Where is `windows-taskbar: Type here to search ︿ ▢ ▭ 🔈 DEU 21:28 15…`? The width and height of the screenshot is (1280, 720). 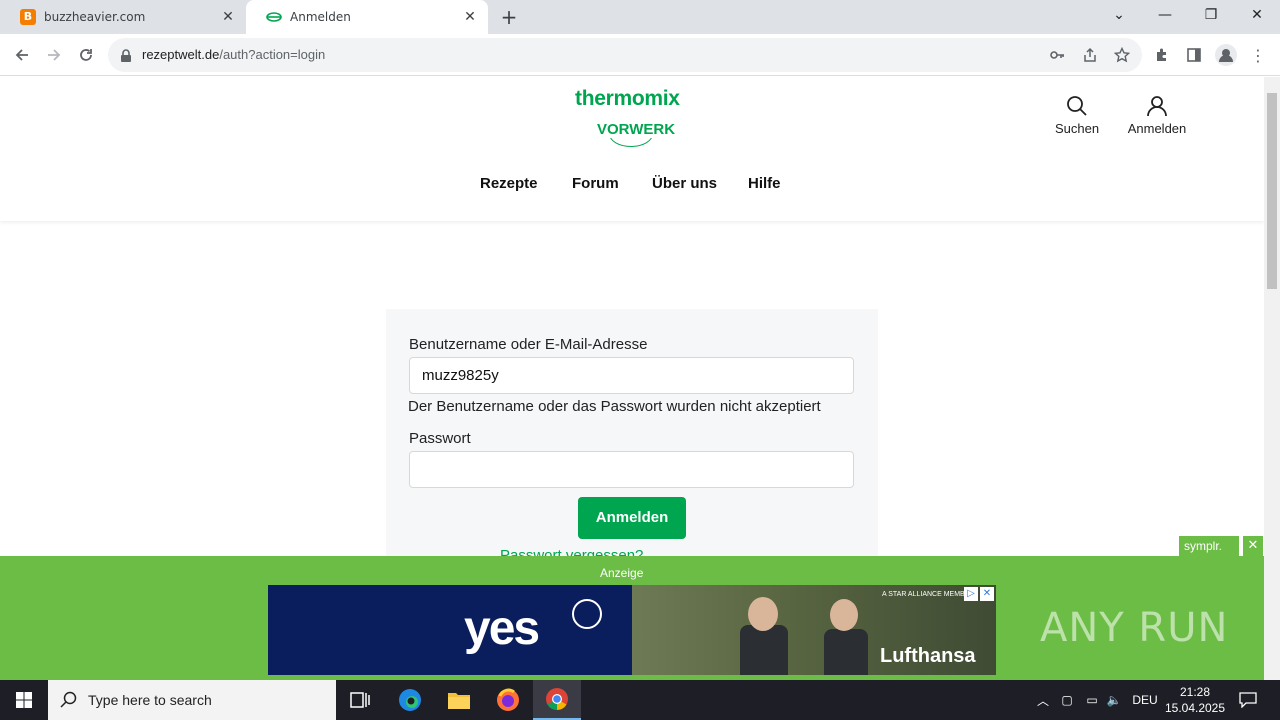
windows-taskbar: Type here to search ︿ ▢ ▭ 🔈 DEU 21:28 15… is located at coordinates (640, 700).